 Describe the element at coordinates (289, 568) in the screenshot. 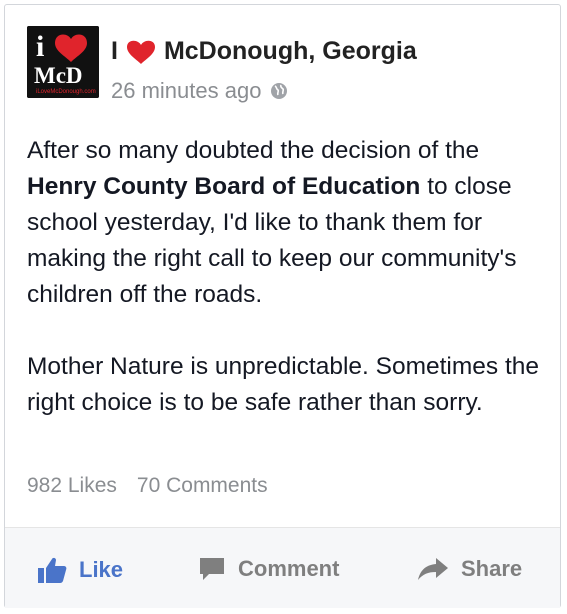

I see `comment-label: Comment` at that location.